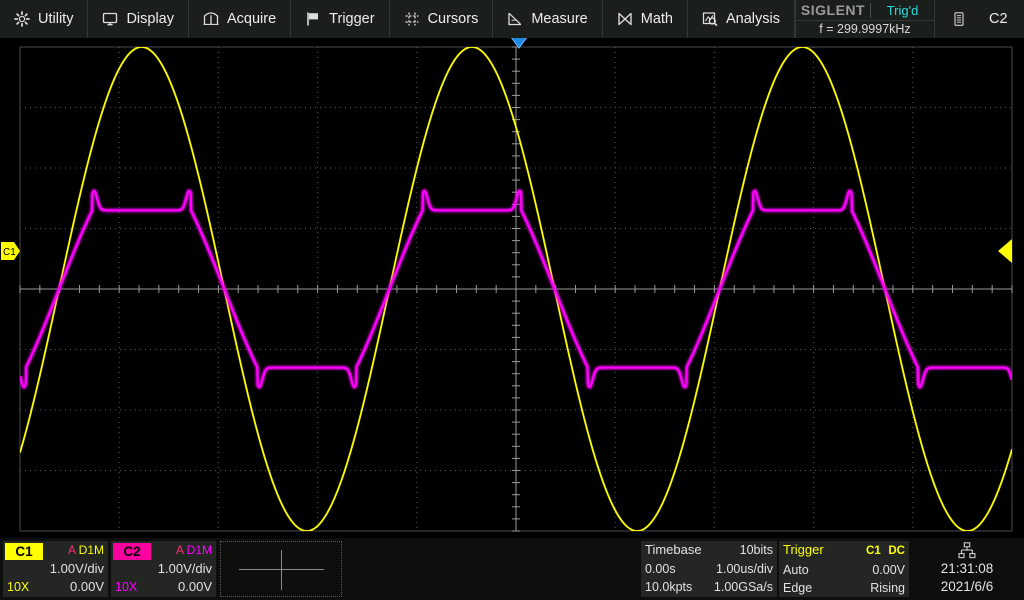 Image resolution: width=1024 pixels, height=600 pixels. I want to click on clock-panel: 21:31:08 2021/6/6, so click(967, 569).